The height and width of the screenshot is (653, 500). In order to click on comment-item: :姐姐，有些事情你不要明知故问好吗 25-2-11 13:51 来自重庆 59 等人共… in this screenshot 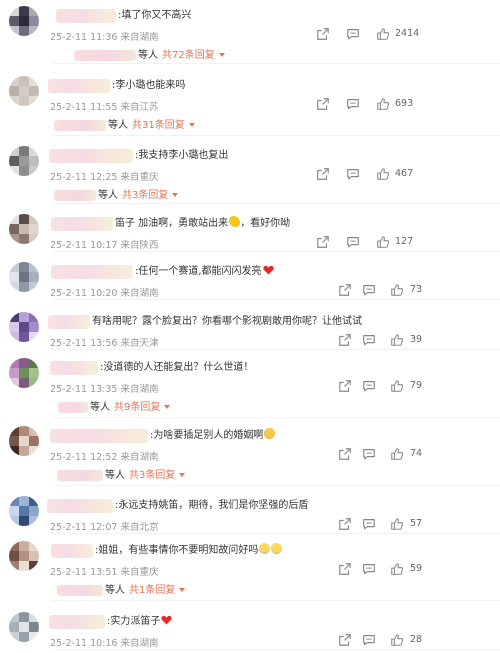, I will do `click(250, 568)`.